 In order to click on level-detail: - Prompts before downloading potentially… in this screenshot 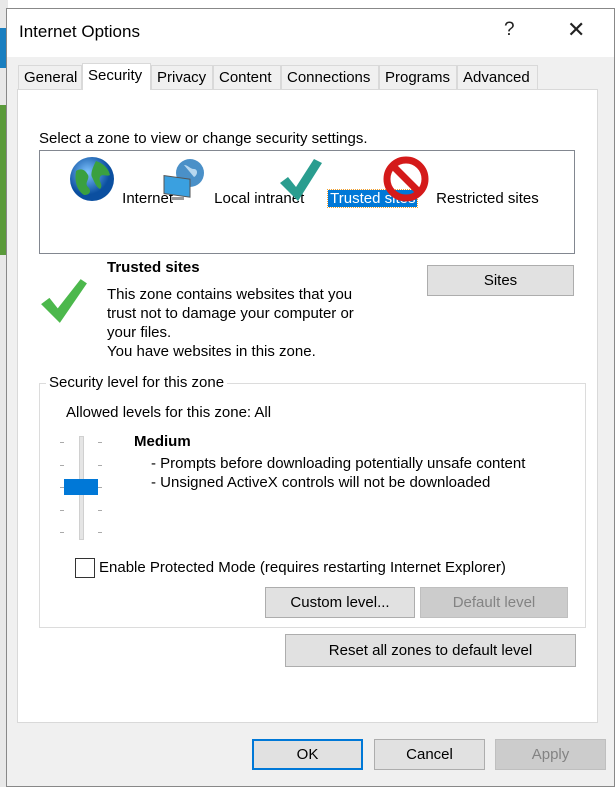, I will do `click(338, 463)`.